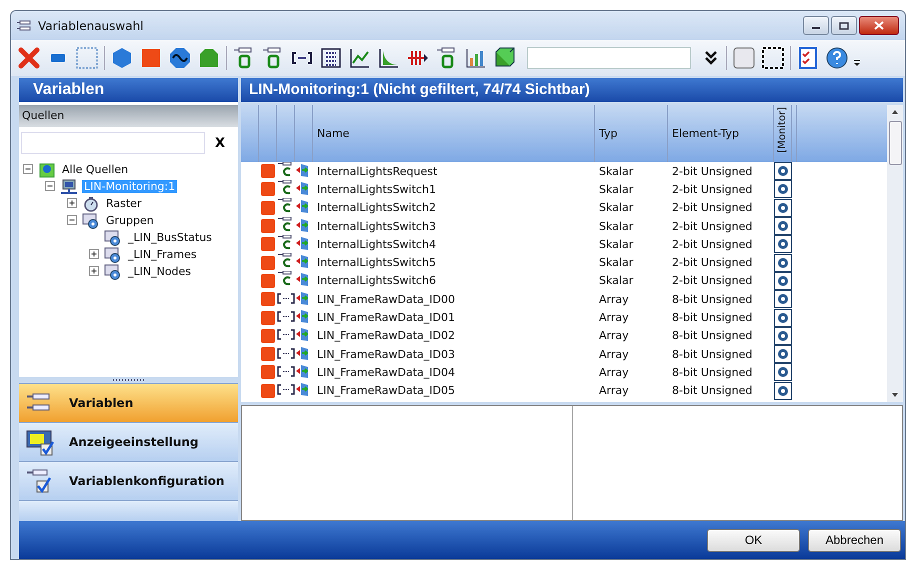  What do you see at coordinates (376, 281) in the screenshot?
I see `table-cell-text: InternalLightsSwitch6` at bounding box center [376, 281].